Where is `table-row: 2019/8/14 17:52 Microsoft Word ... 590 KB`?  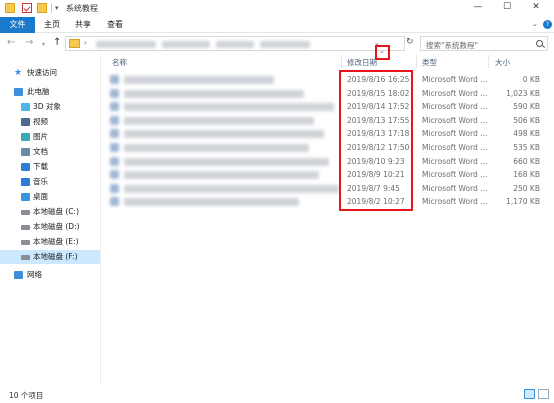 table-row: 2019/8/14 17:52 Microsoft Word ... 590 KB is located at coordinates (326, 107).